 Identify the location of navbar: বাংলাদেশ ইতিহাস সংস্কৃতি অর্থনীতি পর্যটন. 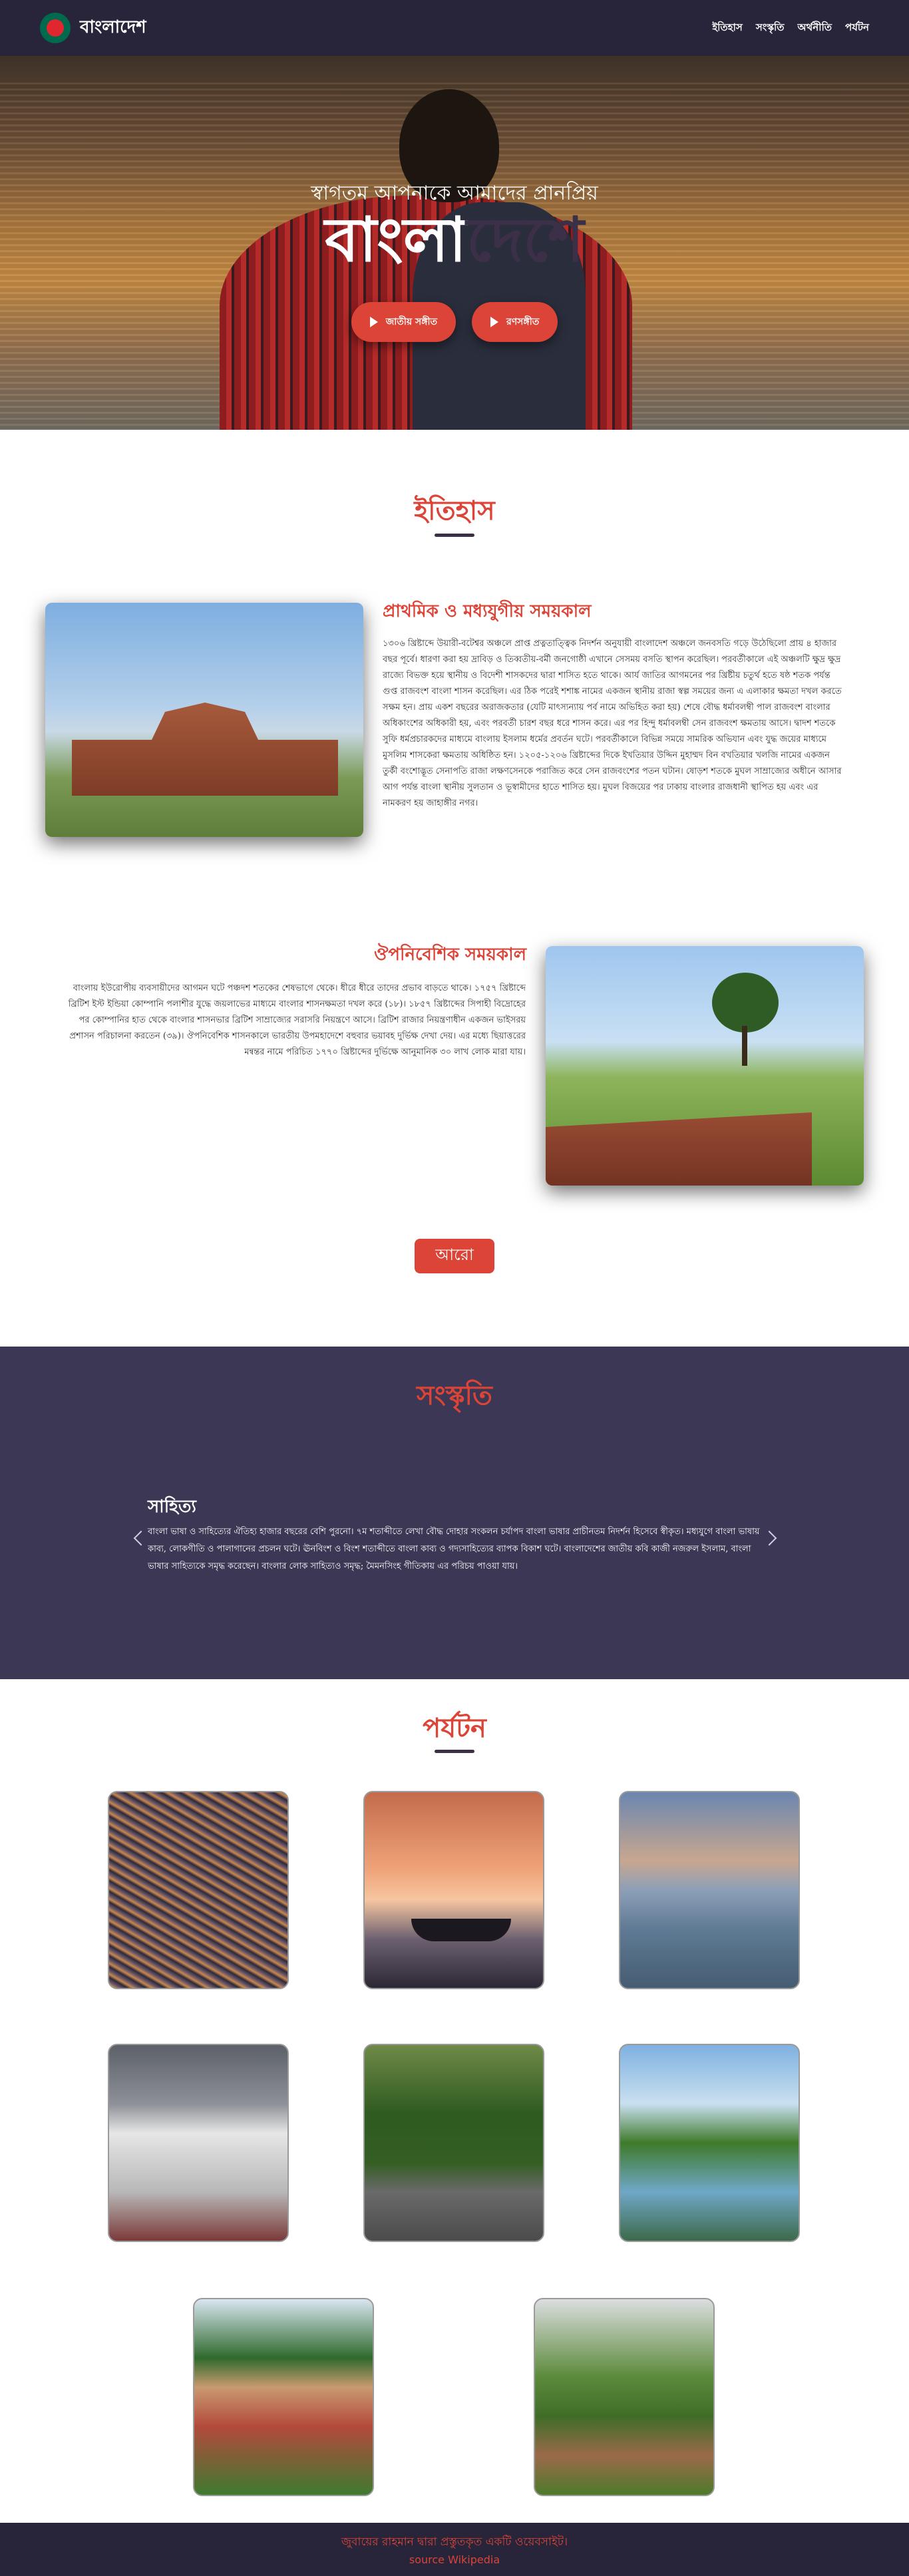
(454, 28).